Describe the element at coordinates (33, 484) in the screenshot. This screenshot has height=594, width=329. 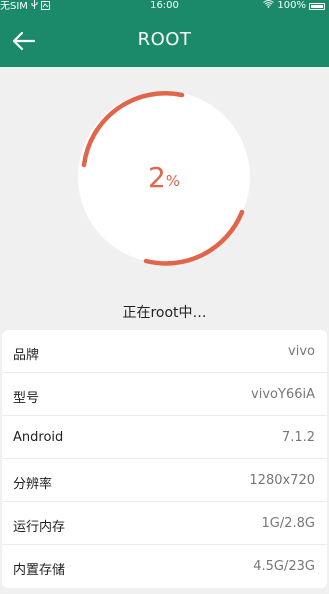
I see `info-label: 分辨率` at that location.